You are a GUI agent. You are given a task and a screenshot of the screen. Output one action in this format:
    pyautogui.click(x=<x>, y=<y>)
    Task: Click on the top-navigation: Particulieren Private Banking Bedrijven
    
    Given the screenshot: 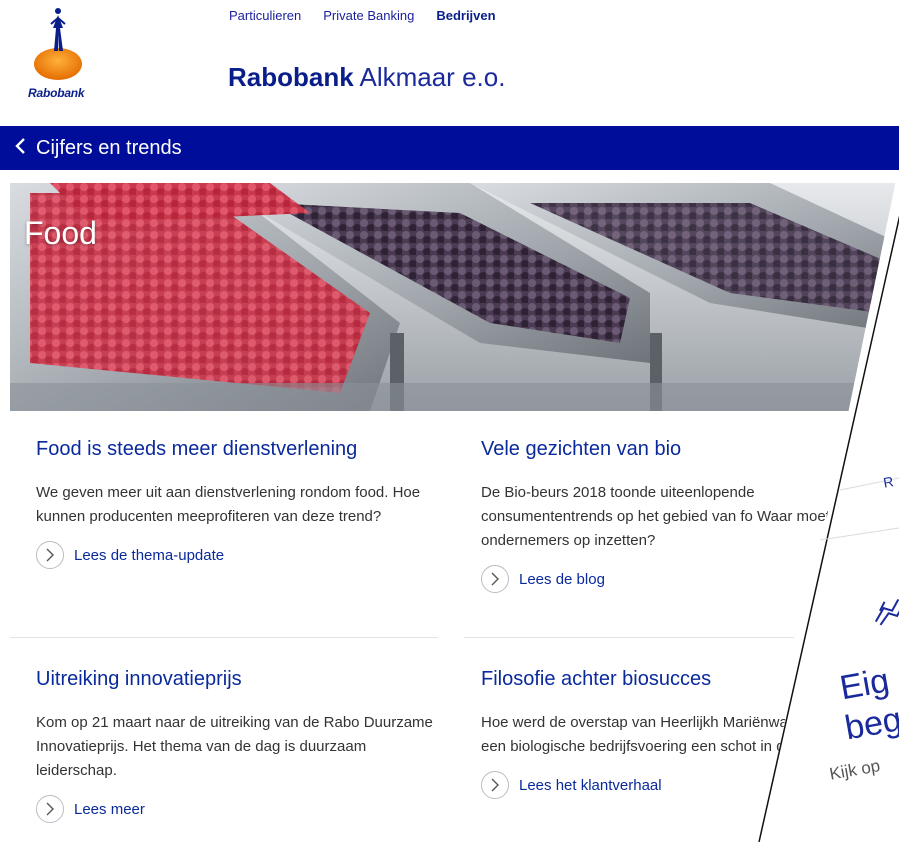 What is the action you would take?
    pyautogui.click(x=362, y=15)
    